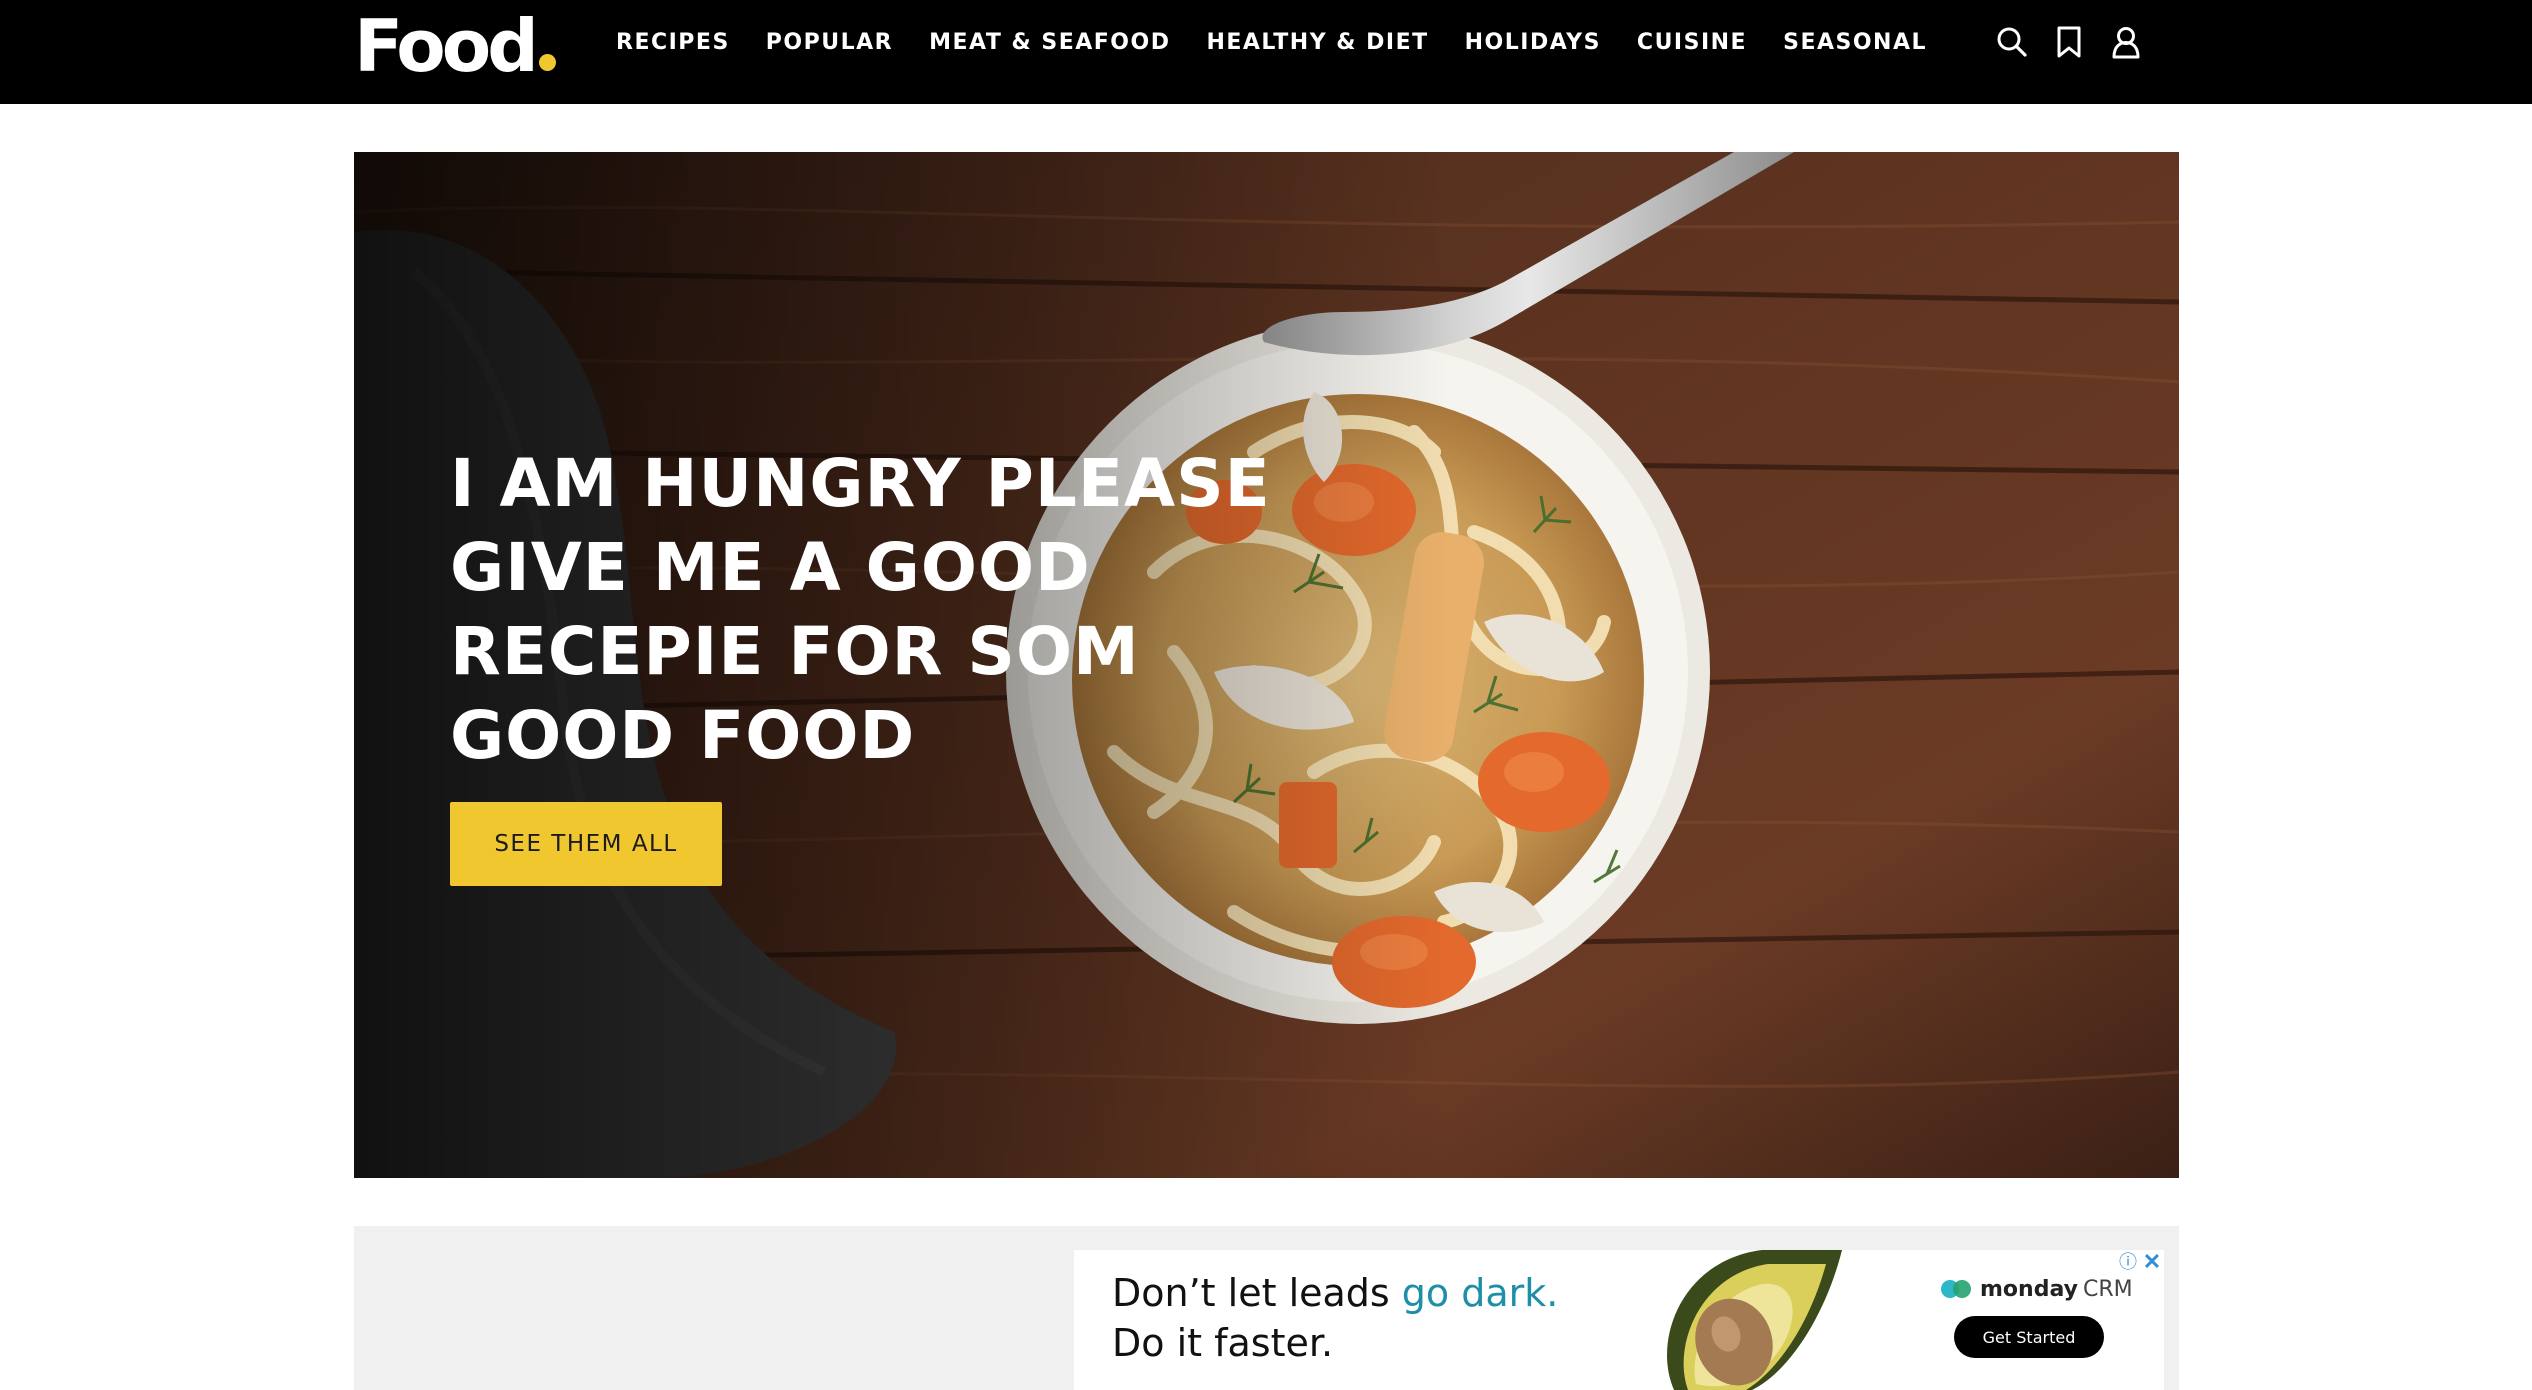  I want to click on monday-logo-icon, so click(1956, 1289).